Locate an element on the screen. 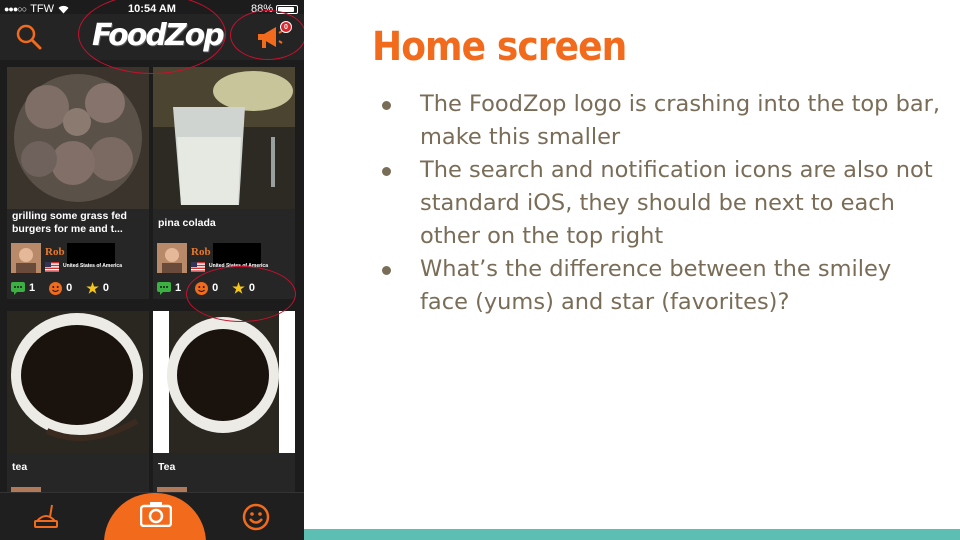 The height and width of the screenshot is (540, 960). feed-card: tea is located at coordinates (78, 401).